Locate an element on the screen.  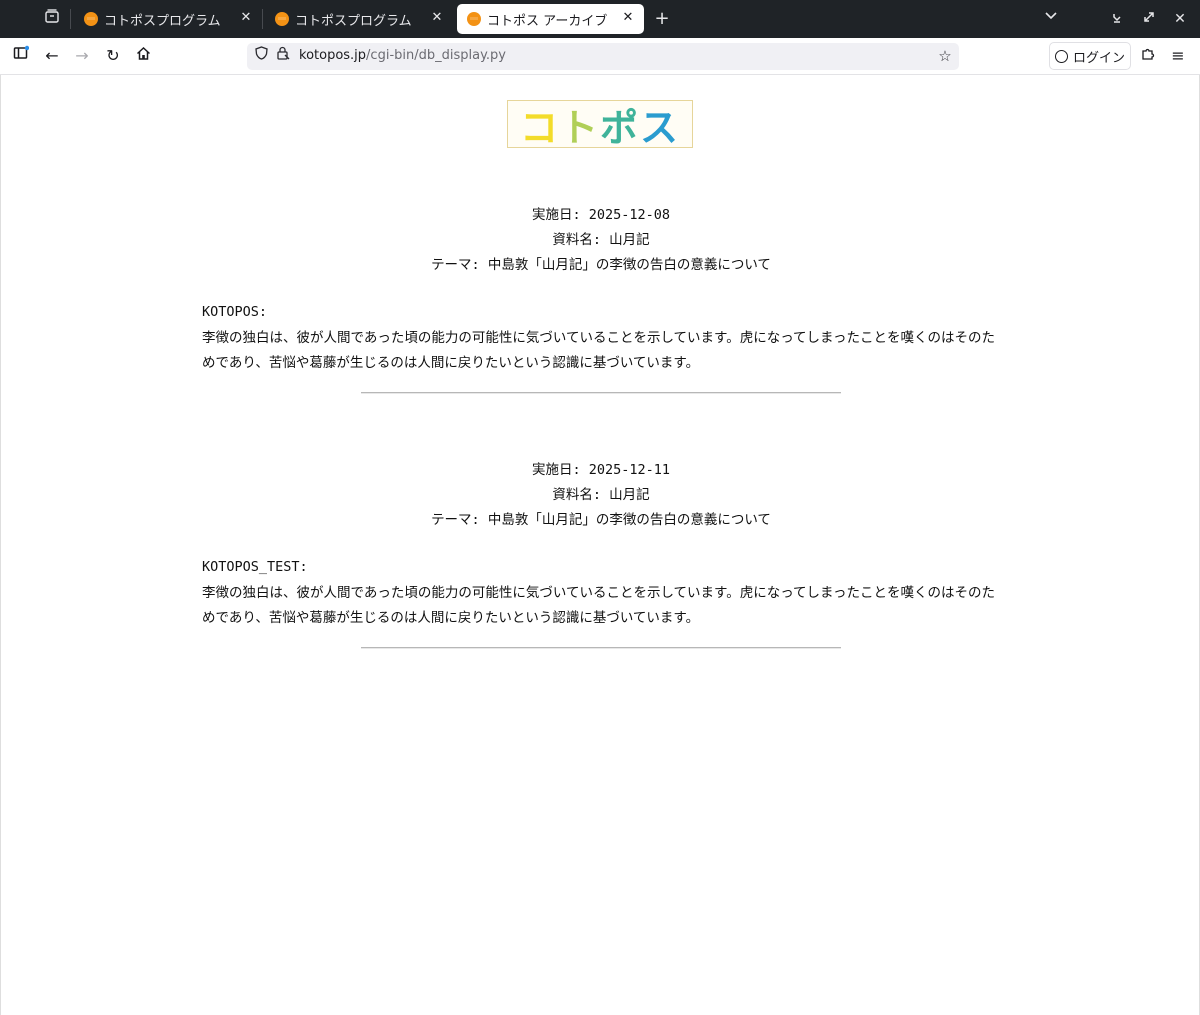
reload-icon: ↻ is located at coordinates (113, 56).